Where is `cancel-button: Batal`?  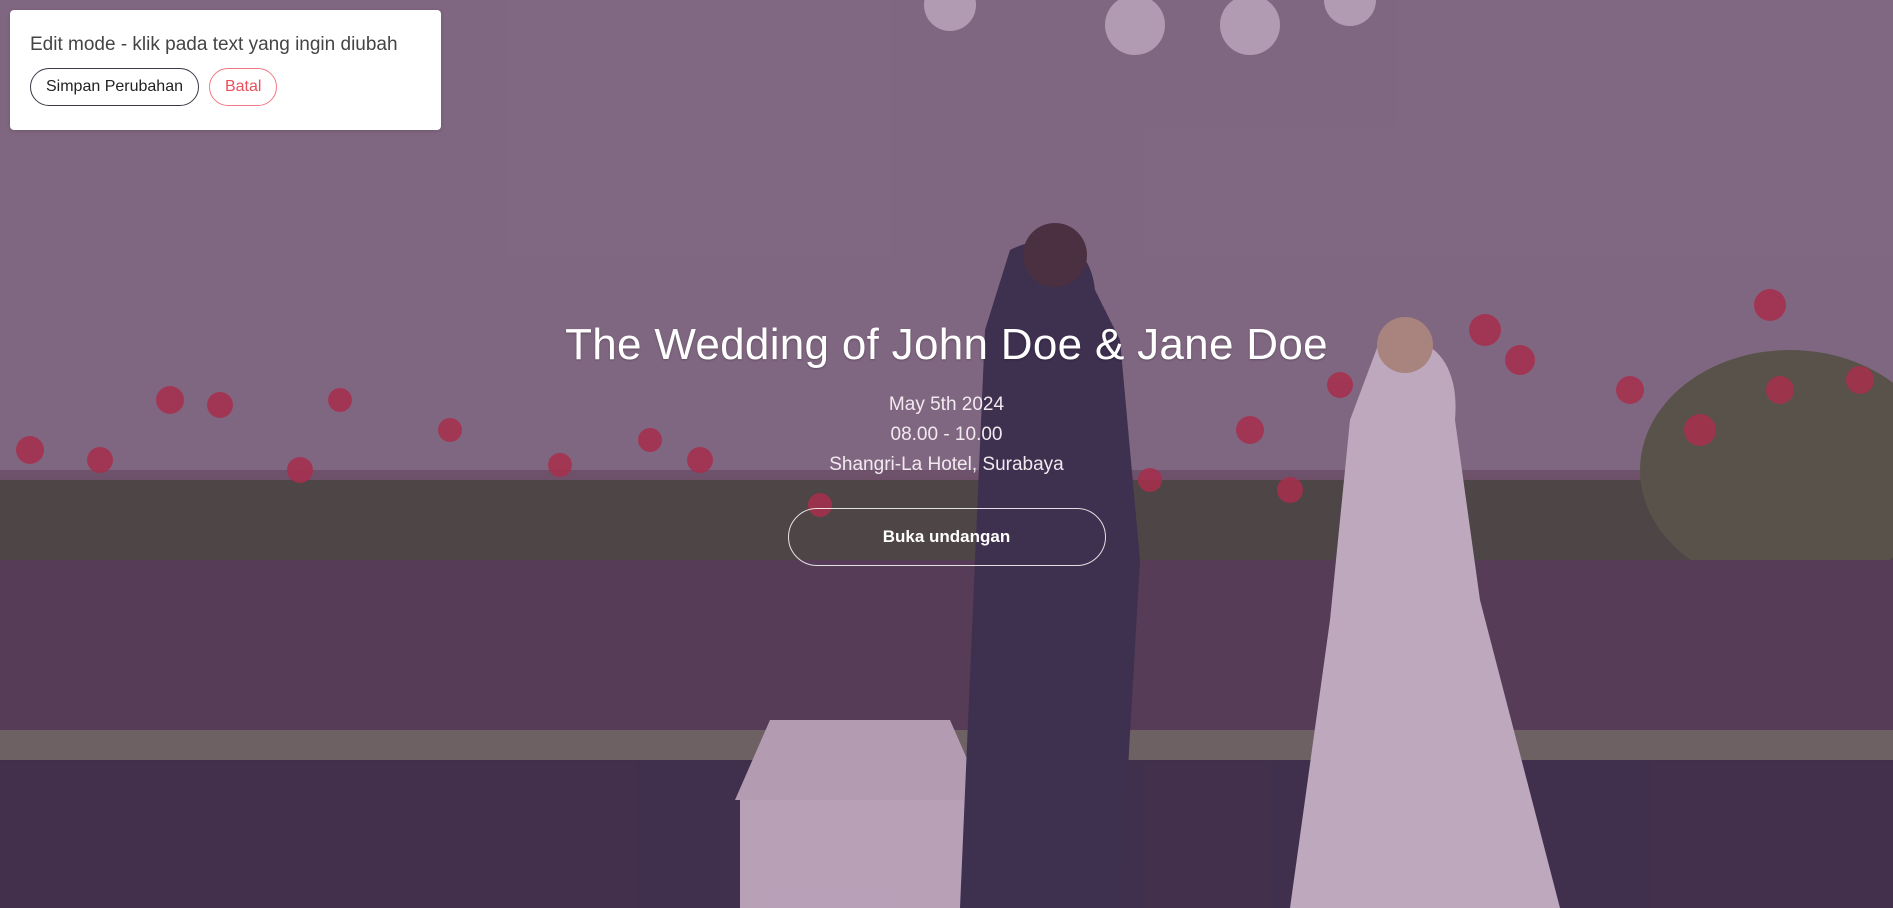
cancel-button: Batal is located at coordinates (243, 87).